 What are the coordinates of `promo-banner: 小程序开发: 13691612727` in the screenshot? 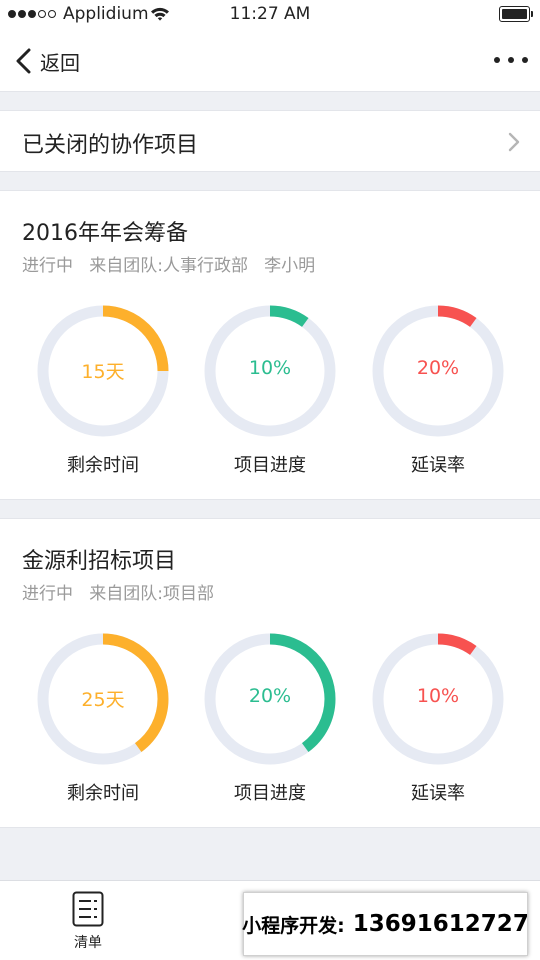 It's located at (385, 924).